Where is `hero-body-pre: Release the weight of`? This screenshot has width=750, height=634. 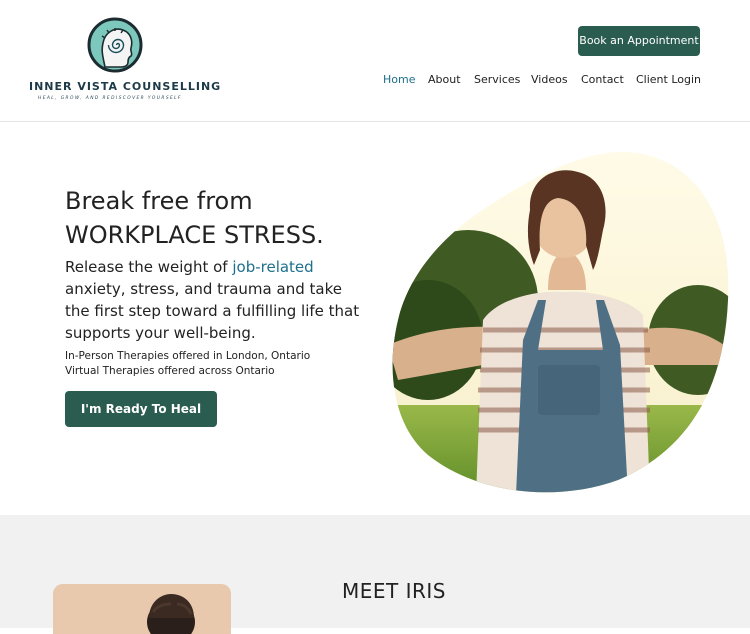
hero-body-pre: Release the weight of is located at coordinates (149, 267).